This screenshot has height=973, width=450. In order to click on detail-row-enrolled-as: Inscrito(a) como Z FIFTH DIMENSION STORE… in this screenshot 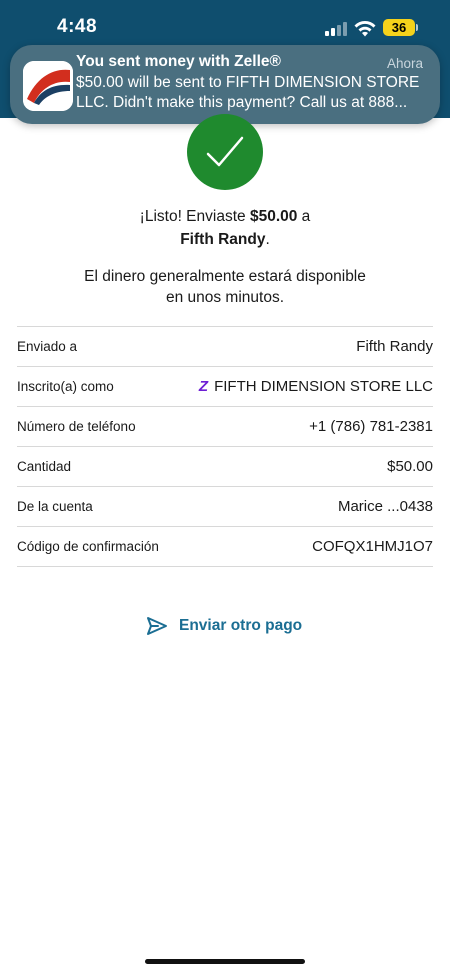, I will do `click(225, 387)`.